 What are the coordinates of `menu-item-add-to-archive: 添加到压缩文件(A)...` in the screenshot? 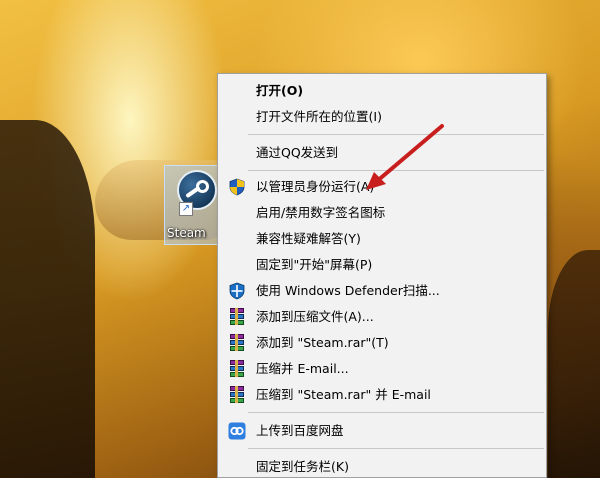 It's located at (382, 317).